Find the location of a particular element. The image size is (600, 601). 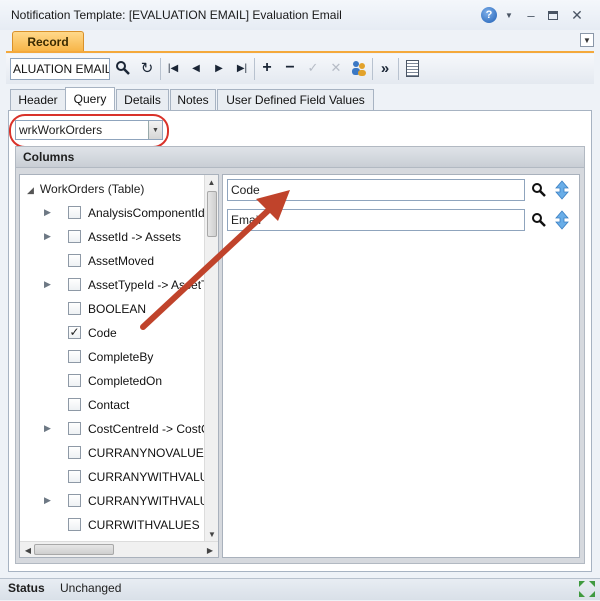

expand-icon is located at coordinates (587, 589).